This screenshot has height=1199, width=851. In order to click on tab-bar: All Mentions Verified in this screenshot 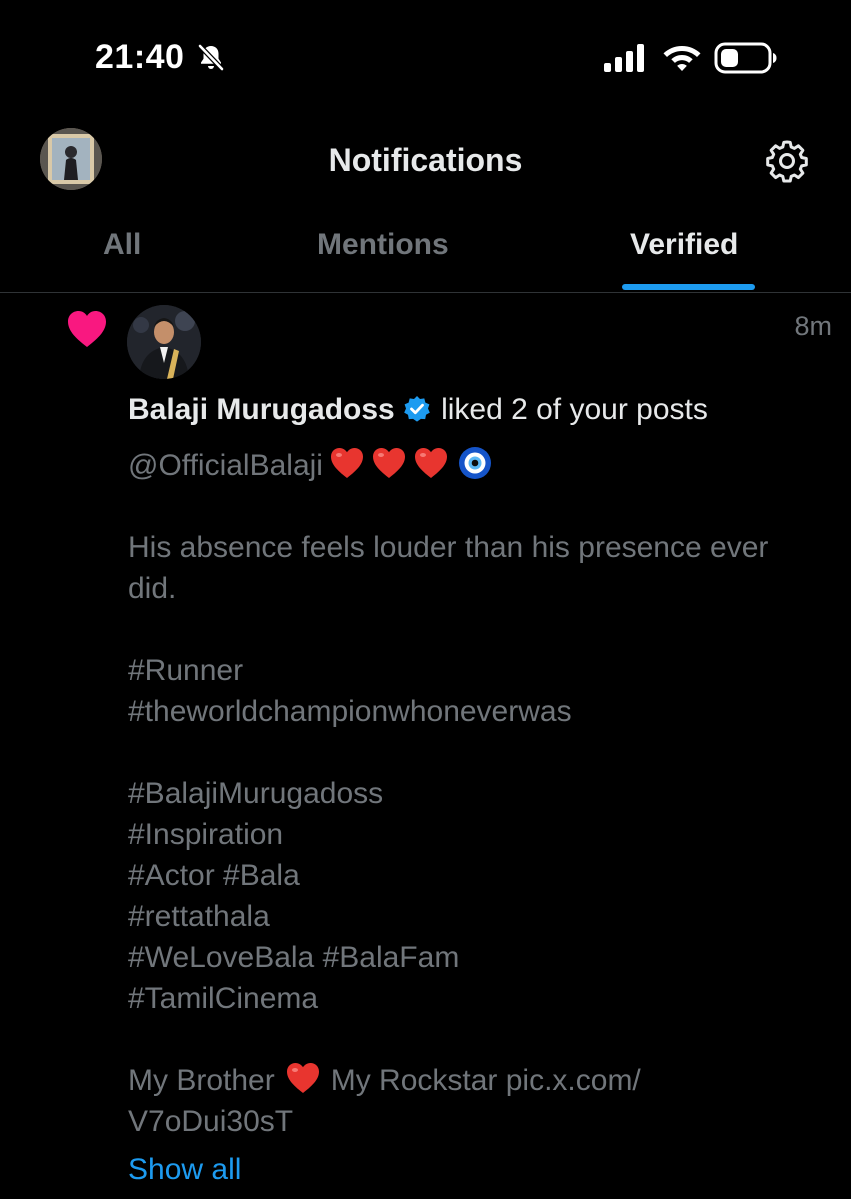, I will do `click(425, 251)`.